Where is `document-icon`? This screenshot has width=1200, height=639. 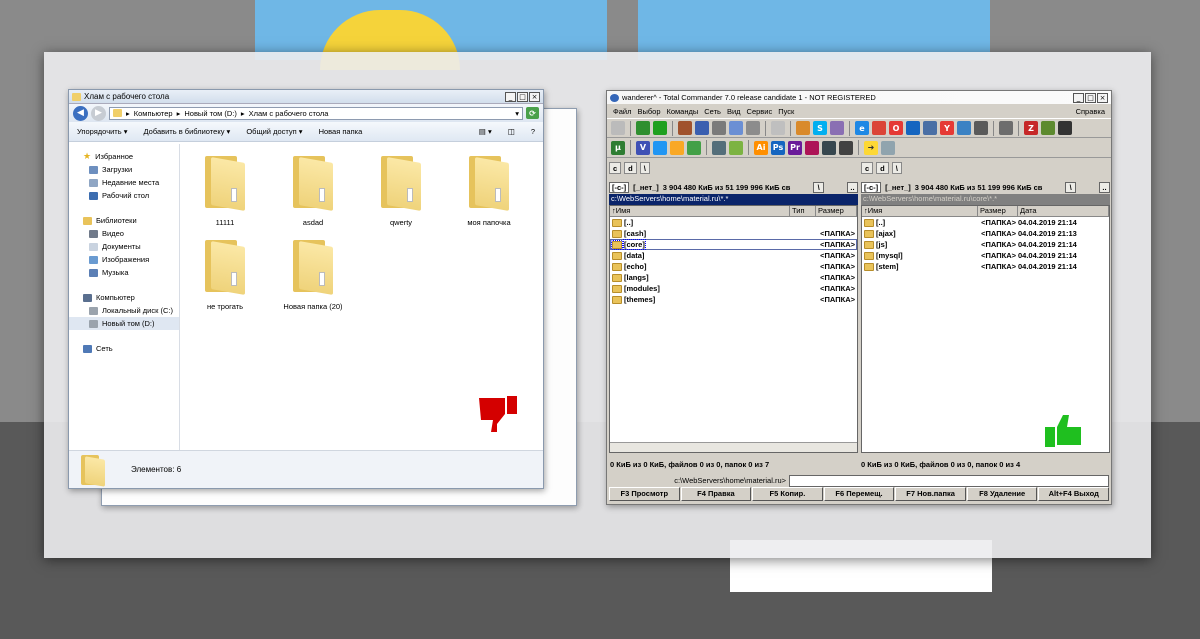 document-icon is located at coordinates (837, 128).